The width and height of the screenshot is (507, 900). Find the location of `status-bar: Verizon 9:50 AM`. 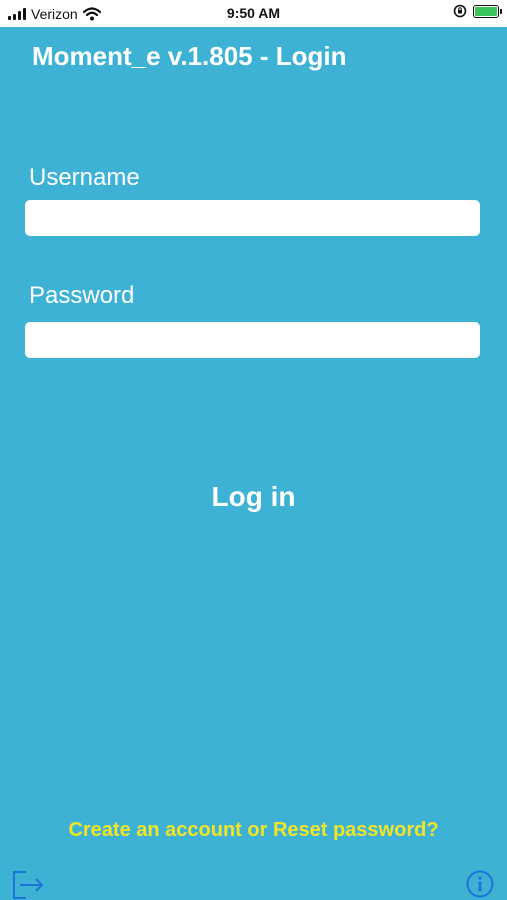

status-bar: Verizon 9:50 AM is located at coordinates (253, 13).